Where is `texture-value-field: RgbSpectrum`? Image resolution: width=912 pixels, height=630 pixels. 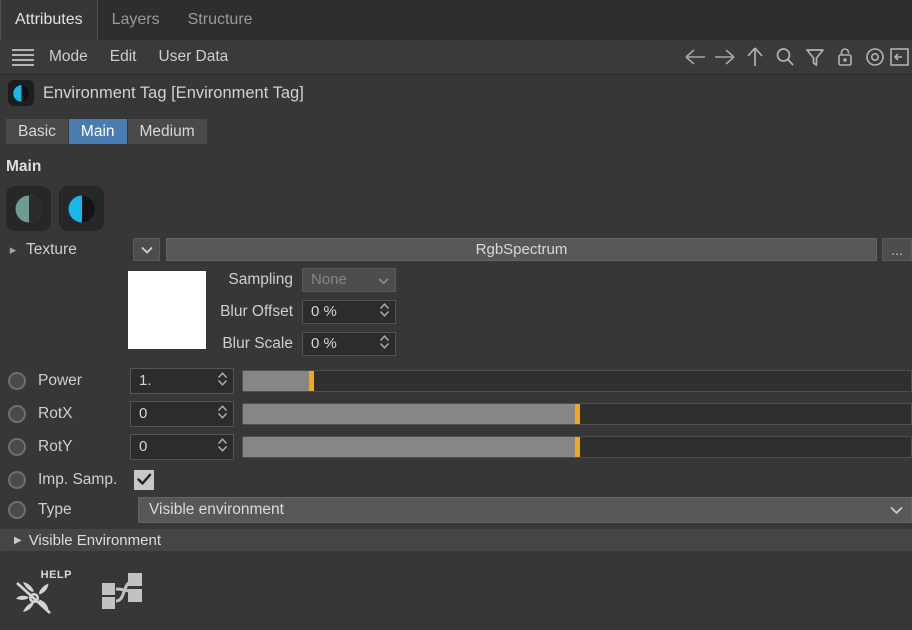 texture-value-field: RgbSpectrum is located at coordinates (521, 249).